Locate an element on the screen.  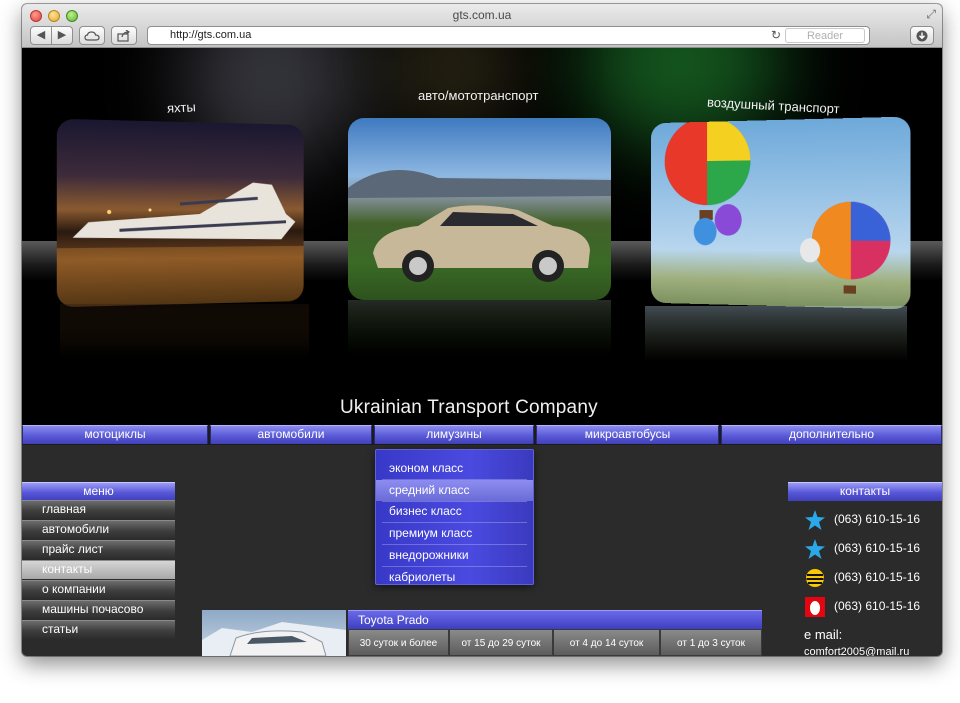
back-button: ◀ is located at coordinates (41, 35).